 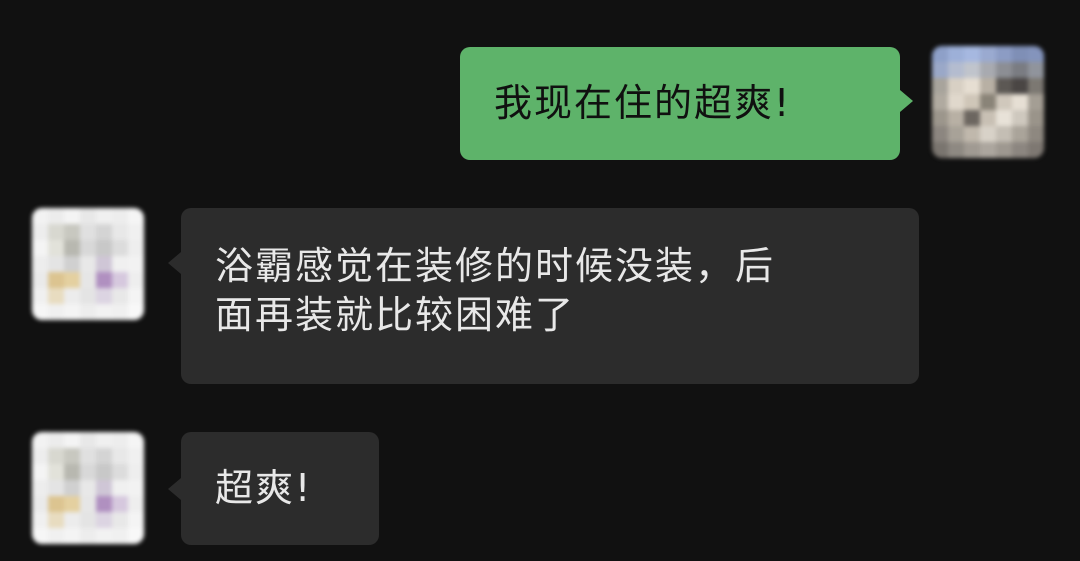 I want to click on message-bubble-outgoing: 我现在住的超爽!, so click(x=680, y=103).